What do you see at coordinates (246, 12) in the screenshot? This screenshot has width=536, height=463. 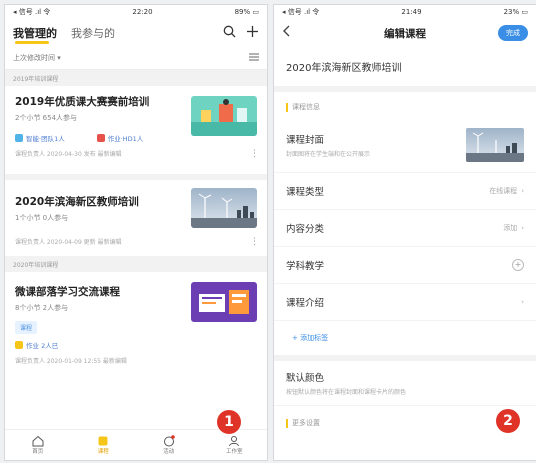 I see `battery-indicator: 89% ▭` at bounding box center [246, 12].